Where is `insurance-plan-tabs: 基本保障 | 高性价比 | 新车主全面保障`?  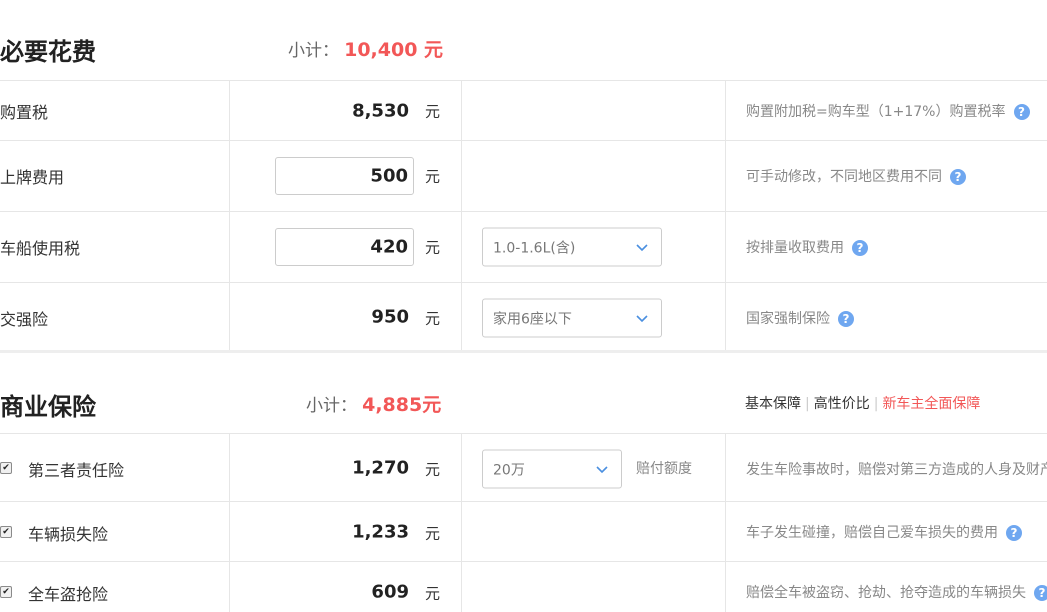
insurance-plan-tabs: 基本保障 | 高性价比 | 新车主全面保障 is located at coordinates (862, 403).